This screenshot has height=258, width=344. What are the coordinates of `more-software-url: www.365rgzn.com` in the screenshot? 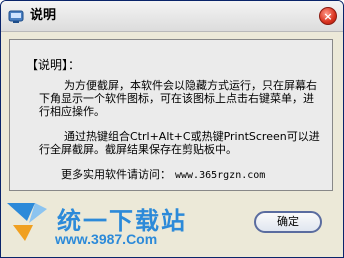 It's located at (220, 175).